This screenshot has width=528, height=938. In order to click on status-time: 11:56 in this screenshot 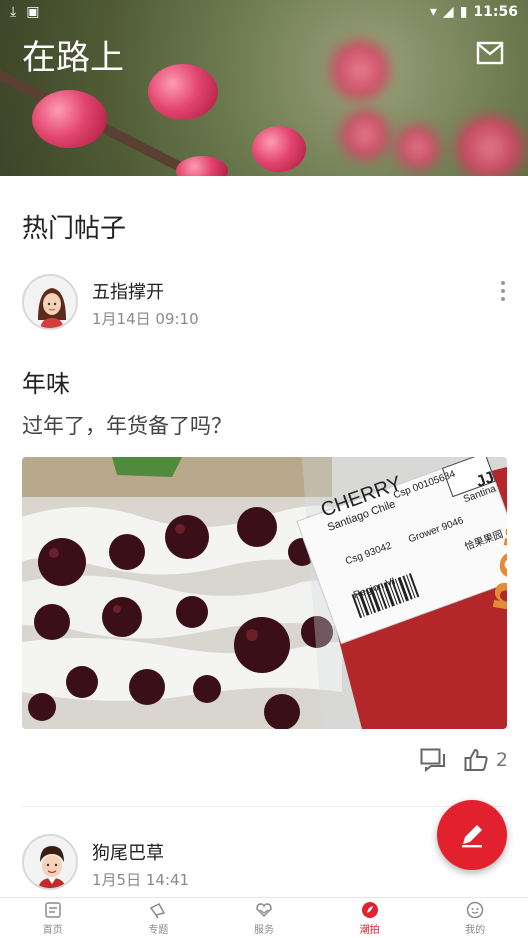, I will do `click(495, 12)`.